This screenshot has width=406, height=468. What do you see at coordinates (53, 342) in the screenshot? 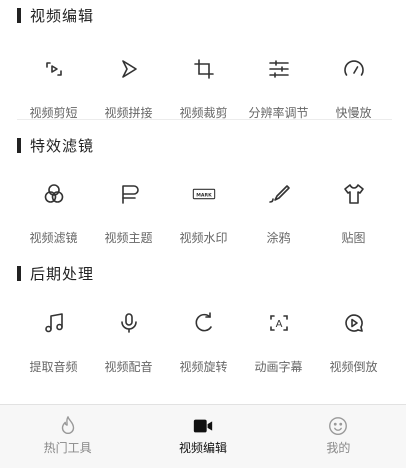
I see `tool-extract-audio: 提取音频` at bounding box center [53, 342].